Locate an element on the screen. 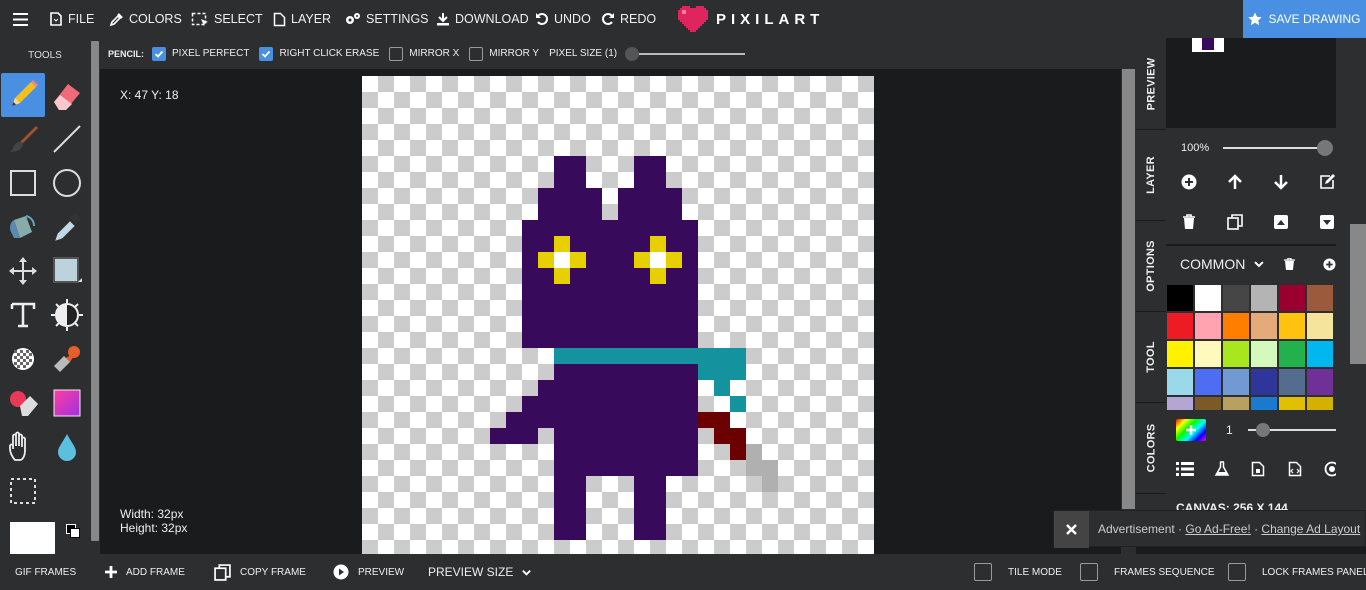 Image resolution: width=1366 pixels, height=590 pixels. line-tool is located at coordinates (67, 139).